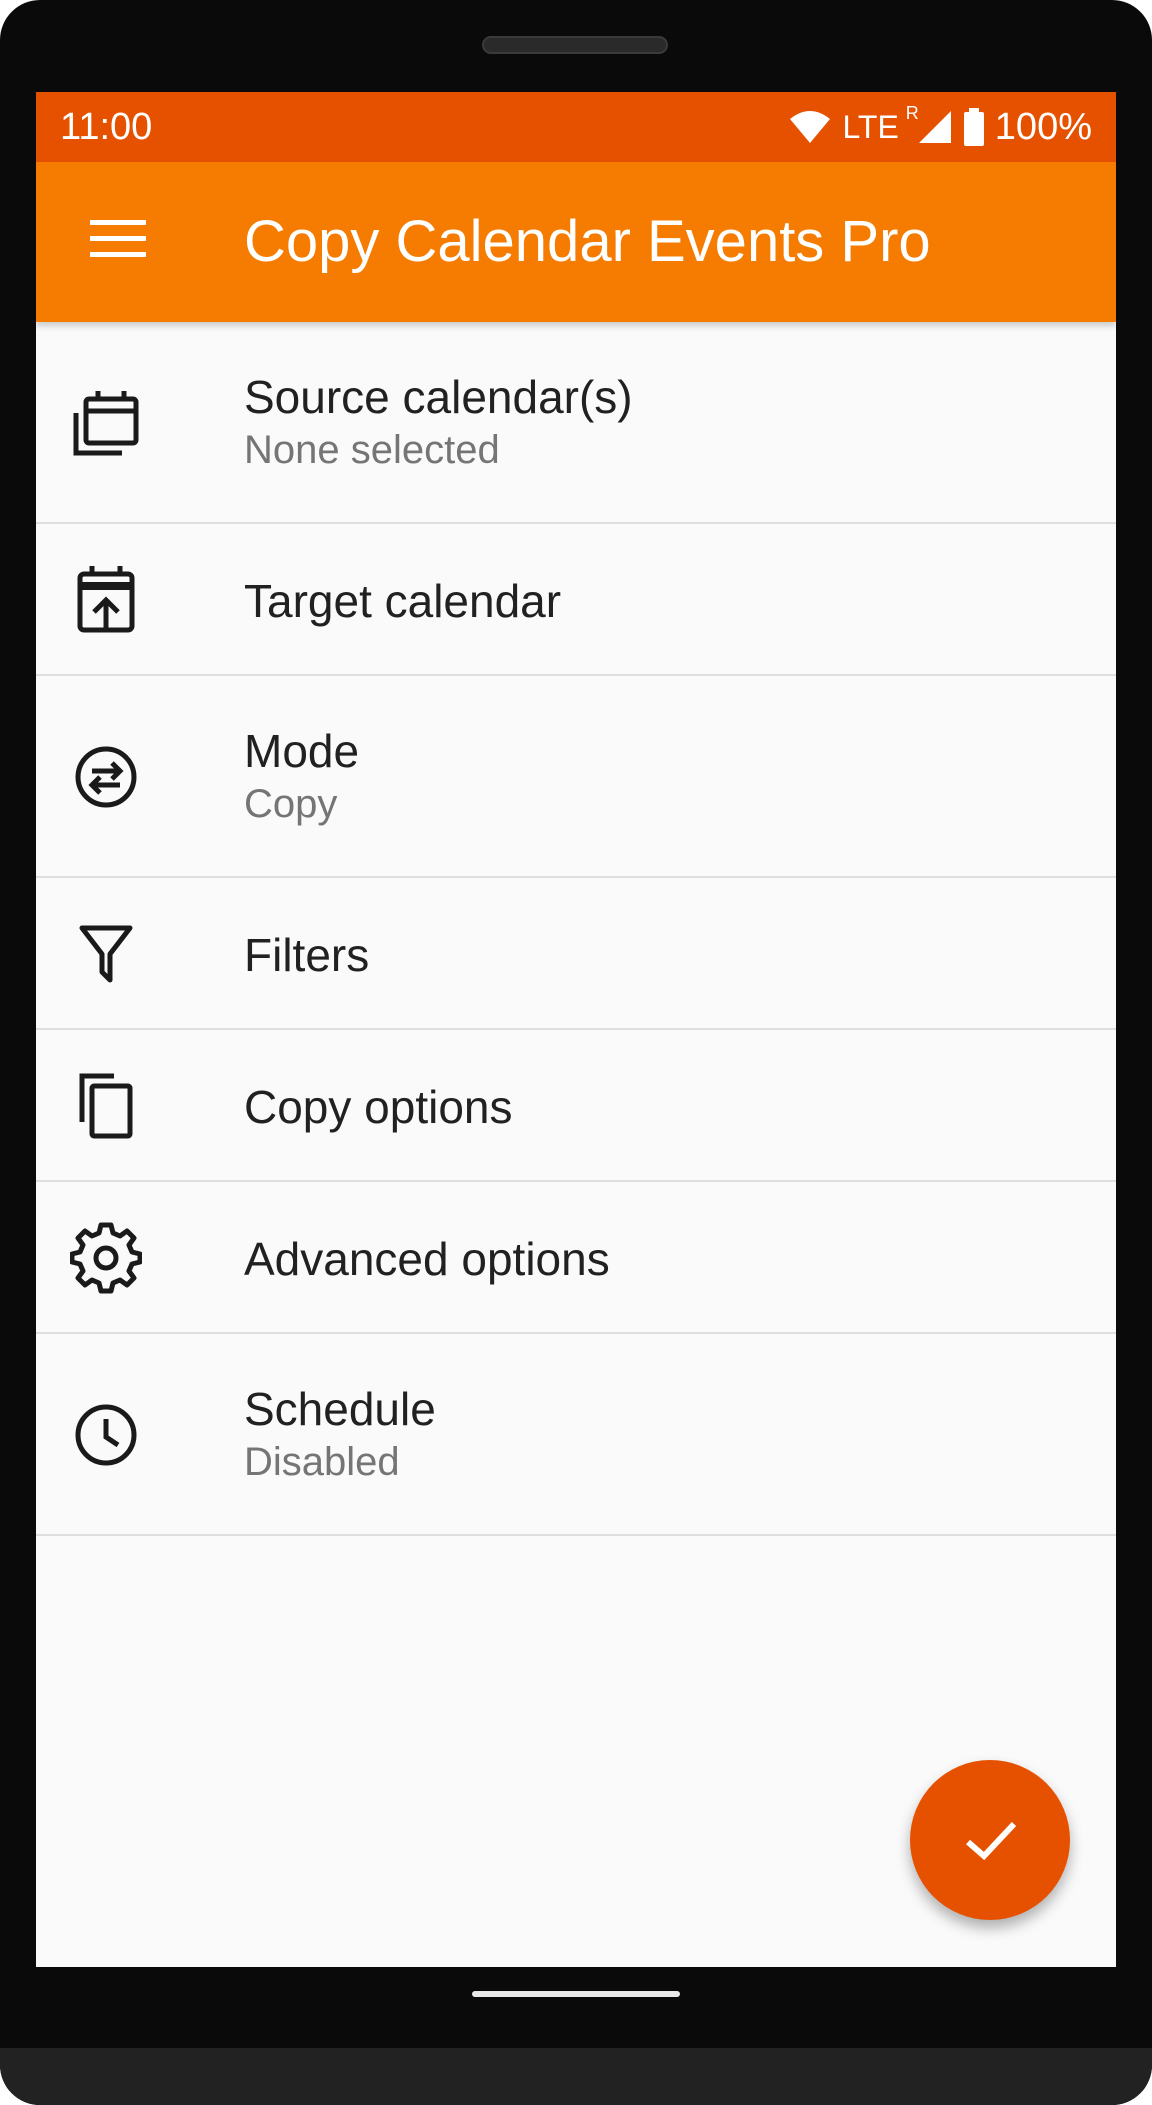  What do you see at coordinates (291, 804) in the screenshot?
I see `item-subtitle: Copy` at bounding box center [291, 804].